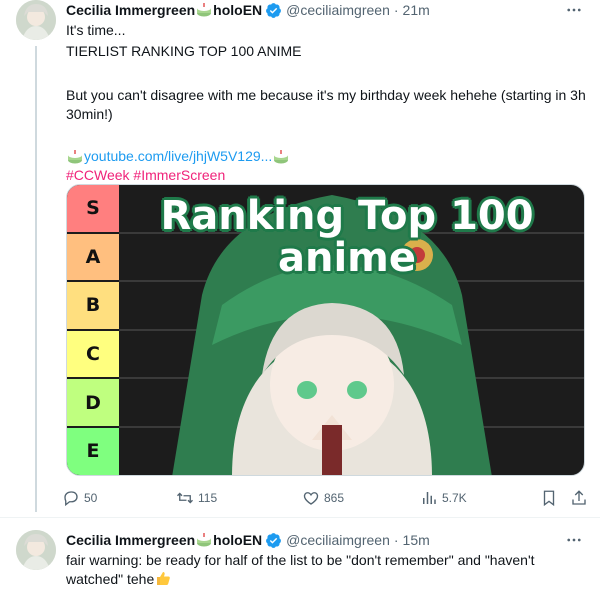 The width and height of the screenshot is (600, 589). Describe the element at coordinates (184, 51) in the screenshot. I see `text-line: TIERLIST RANKING TOP 100 ANIME` at that location.